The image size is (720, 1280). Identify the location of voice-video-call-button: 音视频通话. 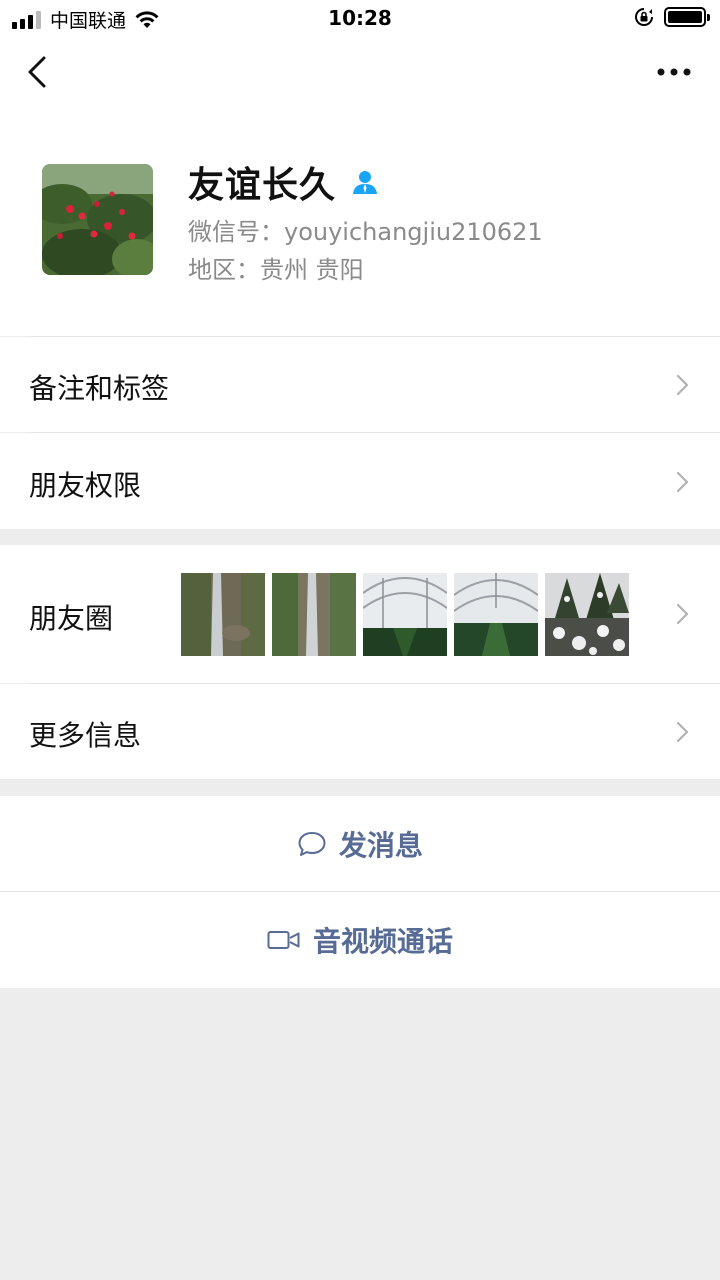
(360, 940).